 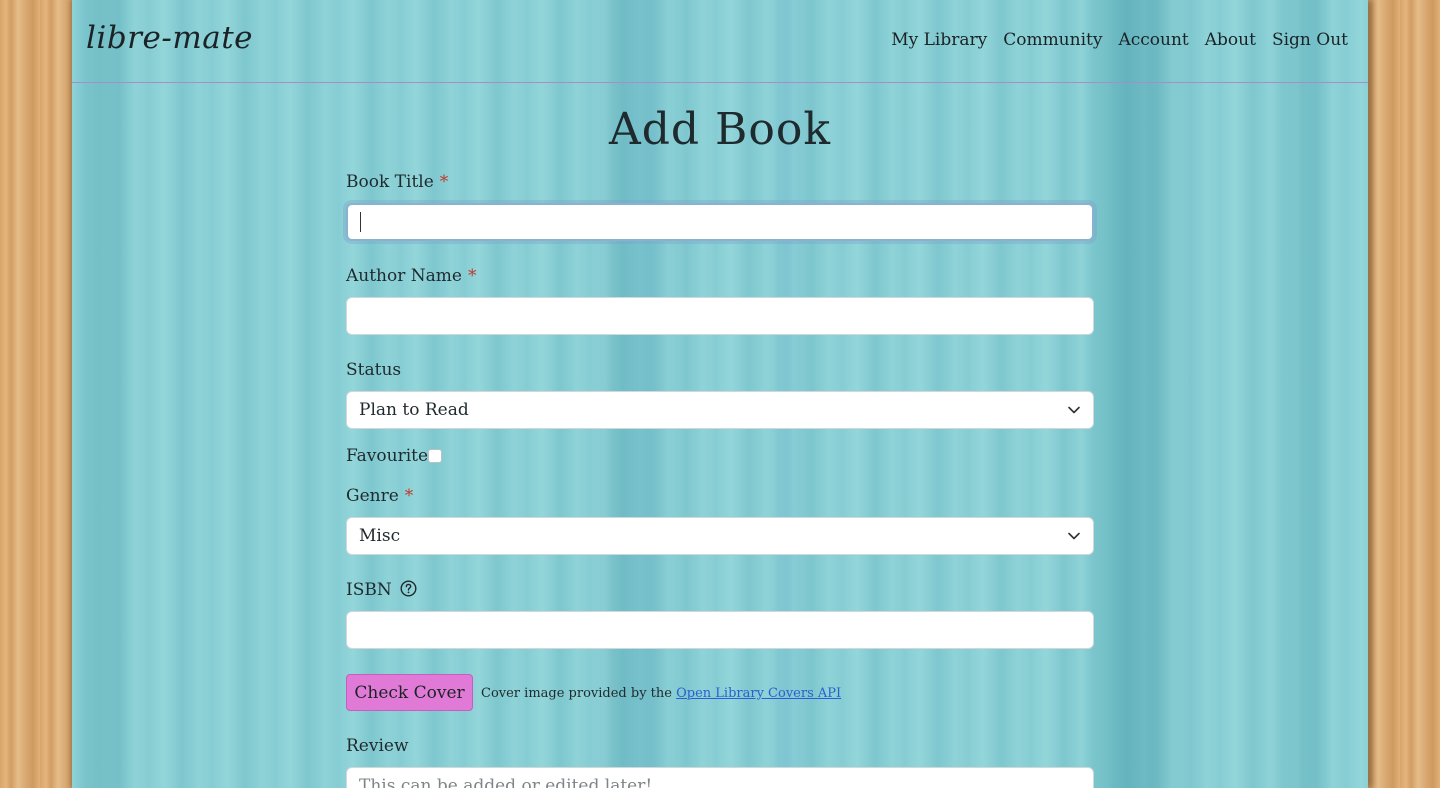 I want to click on status-label: Status, so click(x=373, y=370).